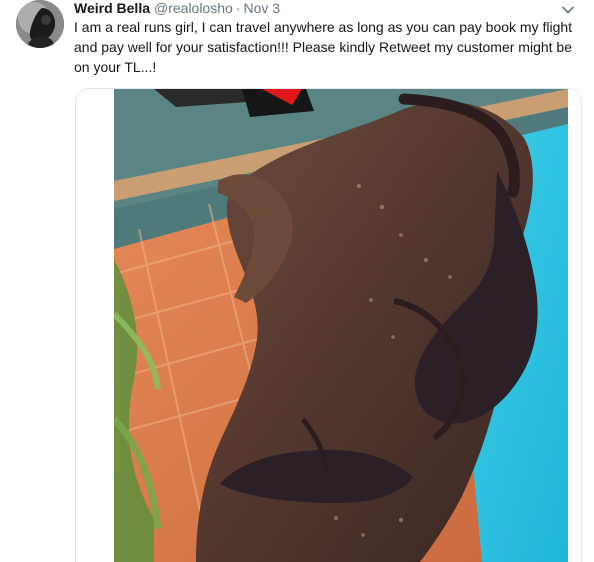 The image size is (594, 562). Describe the element at coordinates (112, 9) in the screenshot. I see `author-name: Weird Bella` at that location.